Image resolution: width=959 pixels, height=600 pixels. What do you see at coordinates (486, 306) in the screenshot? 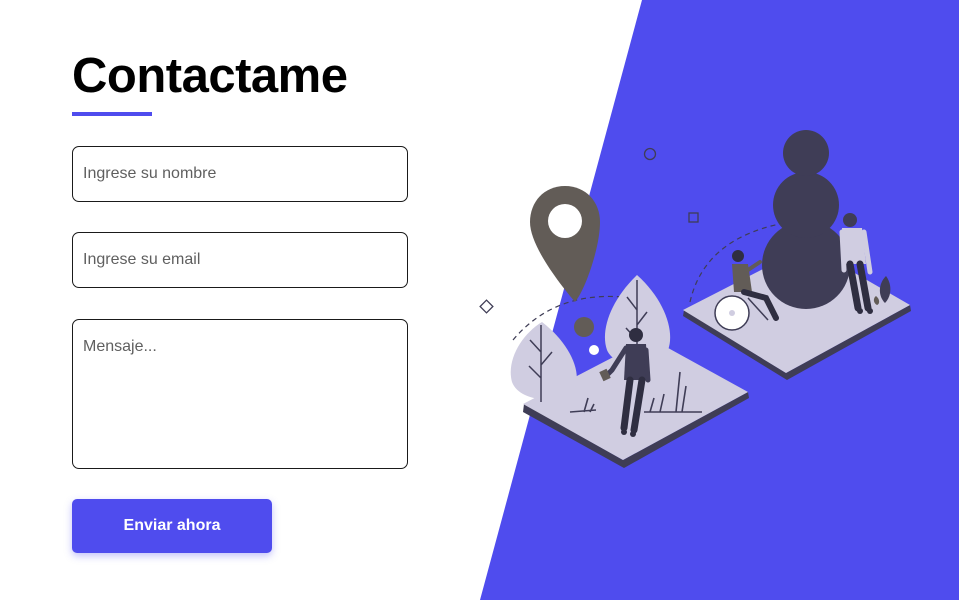
I see `decor-diamond` at bounding box center [486, 306].